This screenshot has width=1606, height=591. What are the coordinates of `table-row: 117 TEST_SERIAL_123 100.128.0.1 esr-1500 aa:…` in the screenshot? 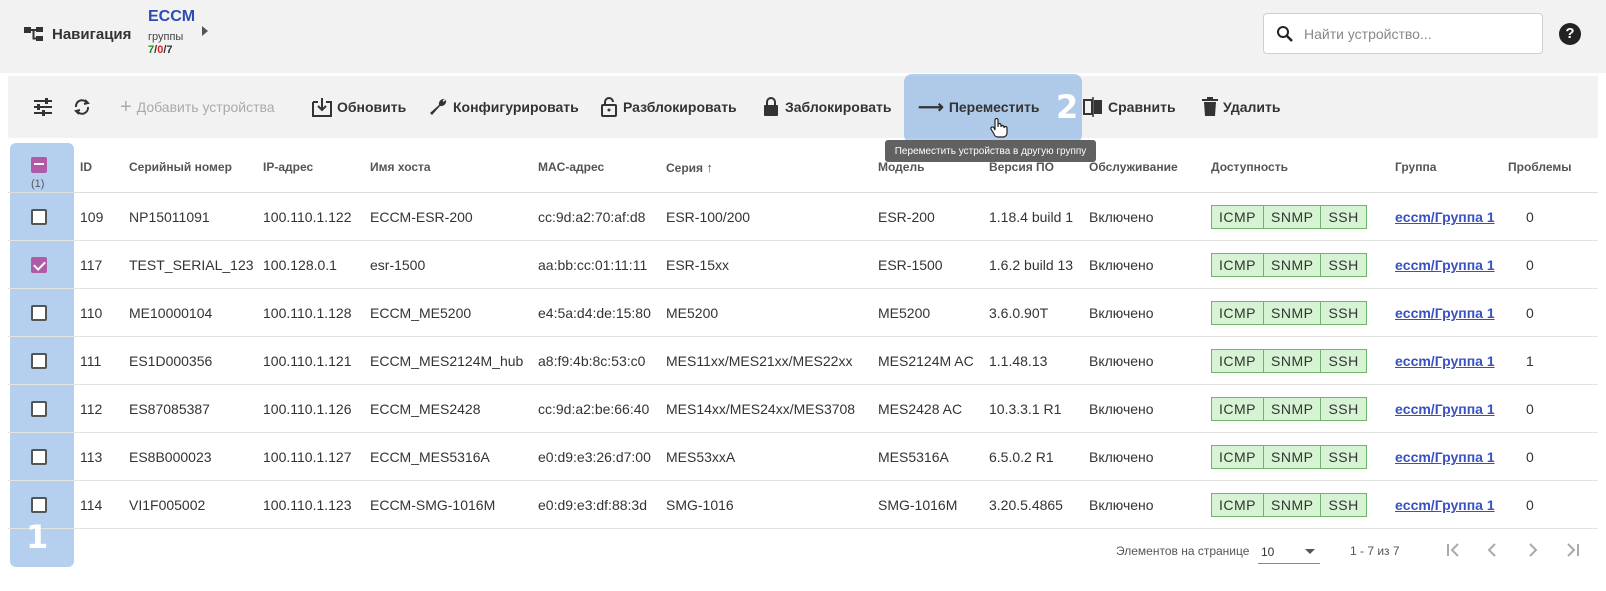 It's located at (803, 265).